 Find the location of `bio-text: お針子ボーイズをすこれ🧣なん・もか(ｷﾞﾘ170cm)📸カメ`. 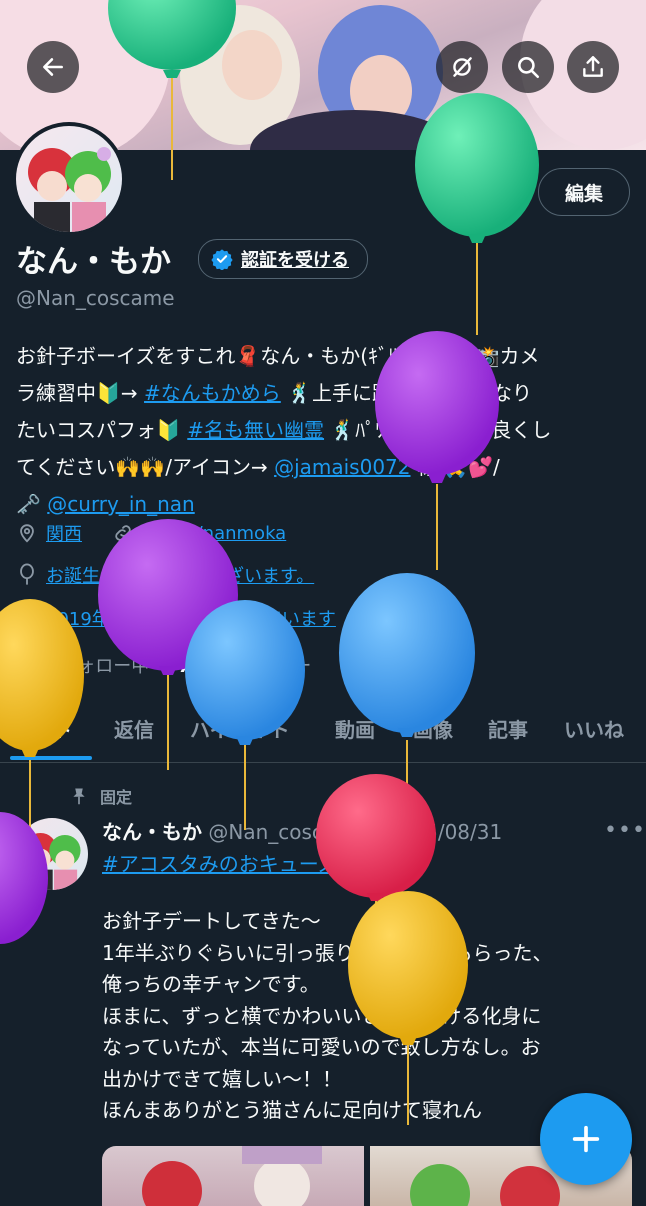

bio-text: お針子ボーイズをすこれ🧣なん・もか(ｷﾞﾘ170cm)📸カメ is located at coordinates (278, 356).